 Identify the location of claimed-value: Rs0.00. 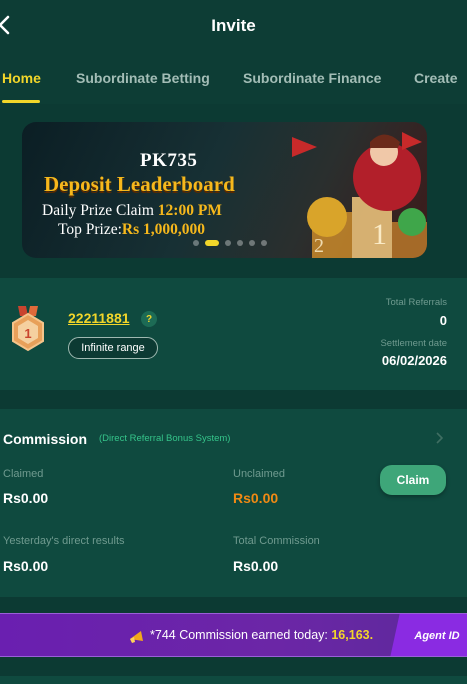
(26, 498).